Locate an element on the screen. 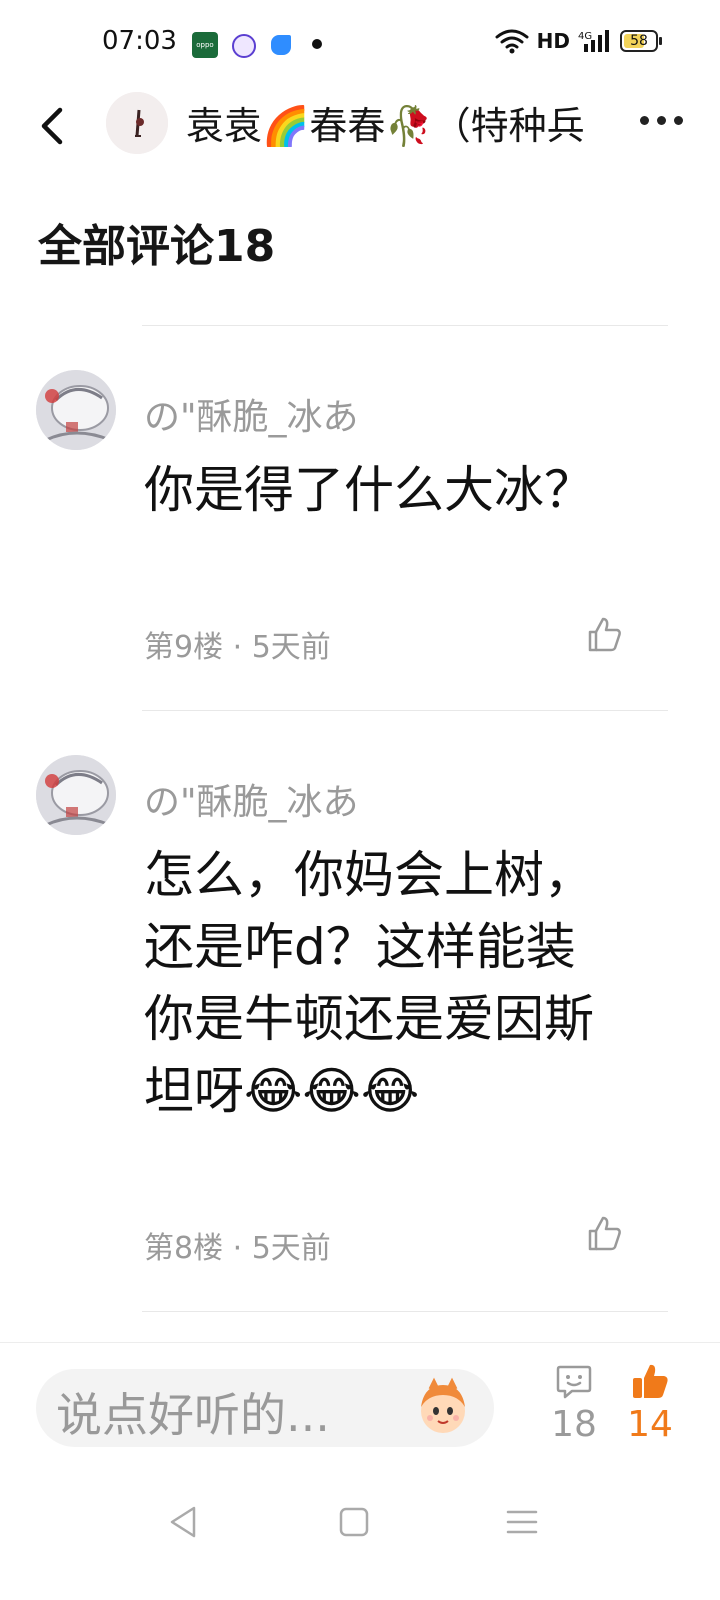 This screenshot has width=720, height=1600. system-navigation-bar is located at coordinates (360, 1540).